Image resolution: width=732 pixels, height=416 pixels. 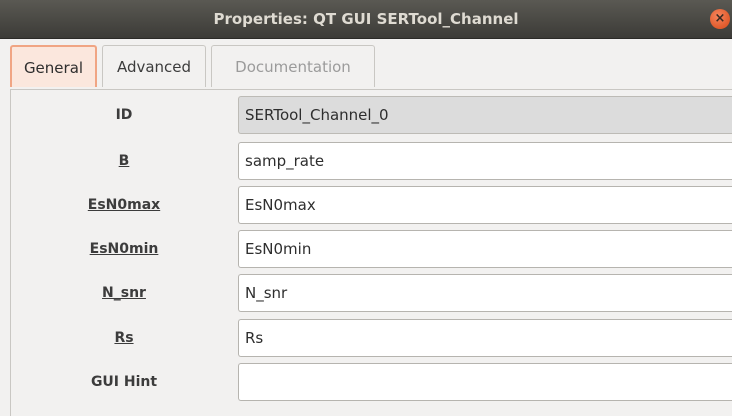 I want to click on param-label-gui-hint: GUI Hint, so click(x=124, y=382).